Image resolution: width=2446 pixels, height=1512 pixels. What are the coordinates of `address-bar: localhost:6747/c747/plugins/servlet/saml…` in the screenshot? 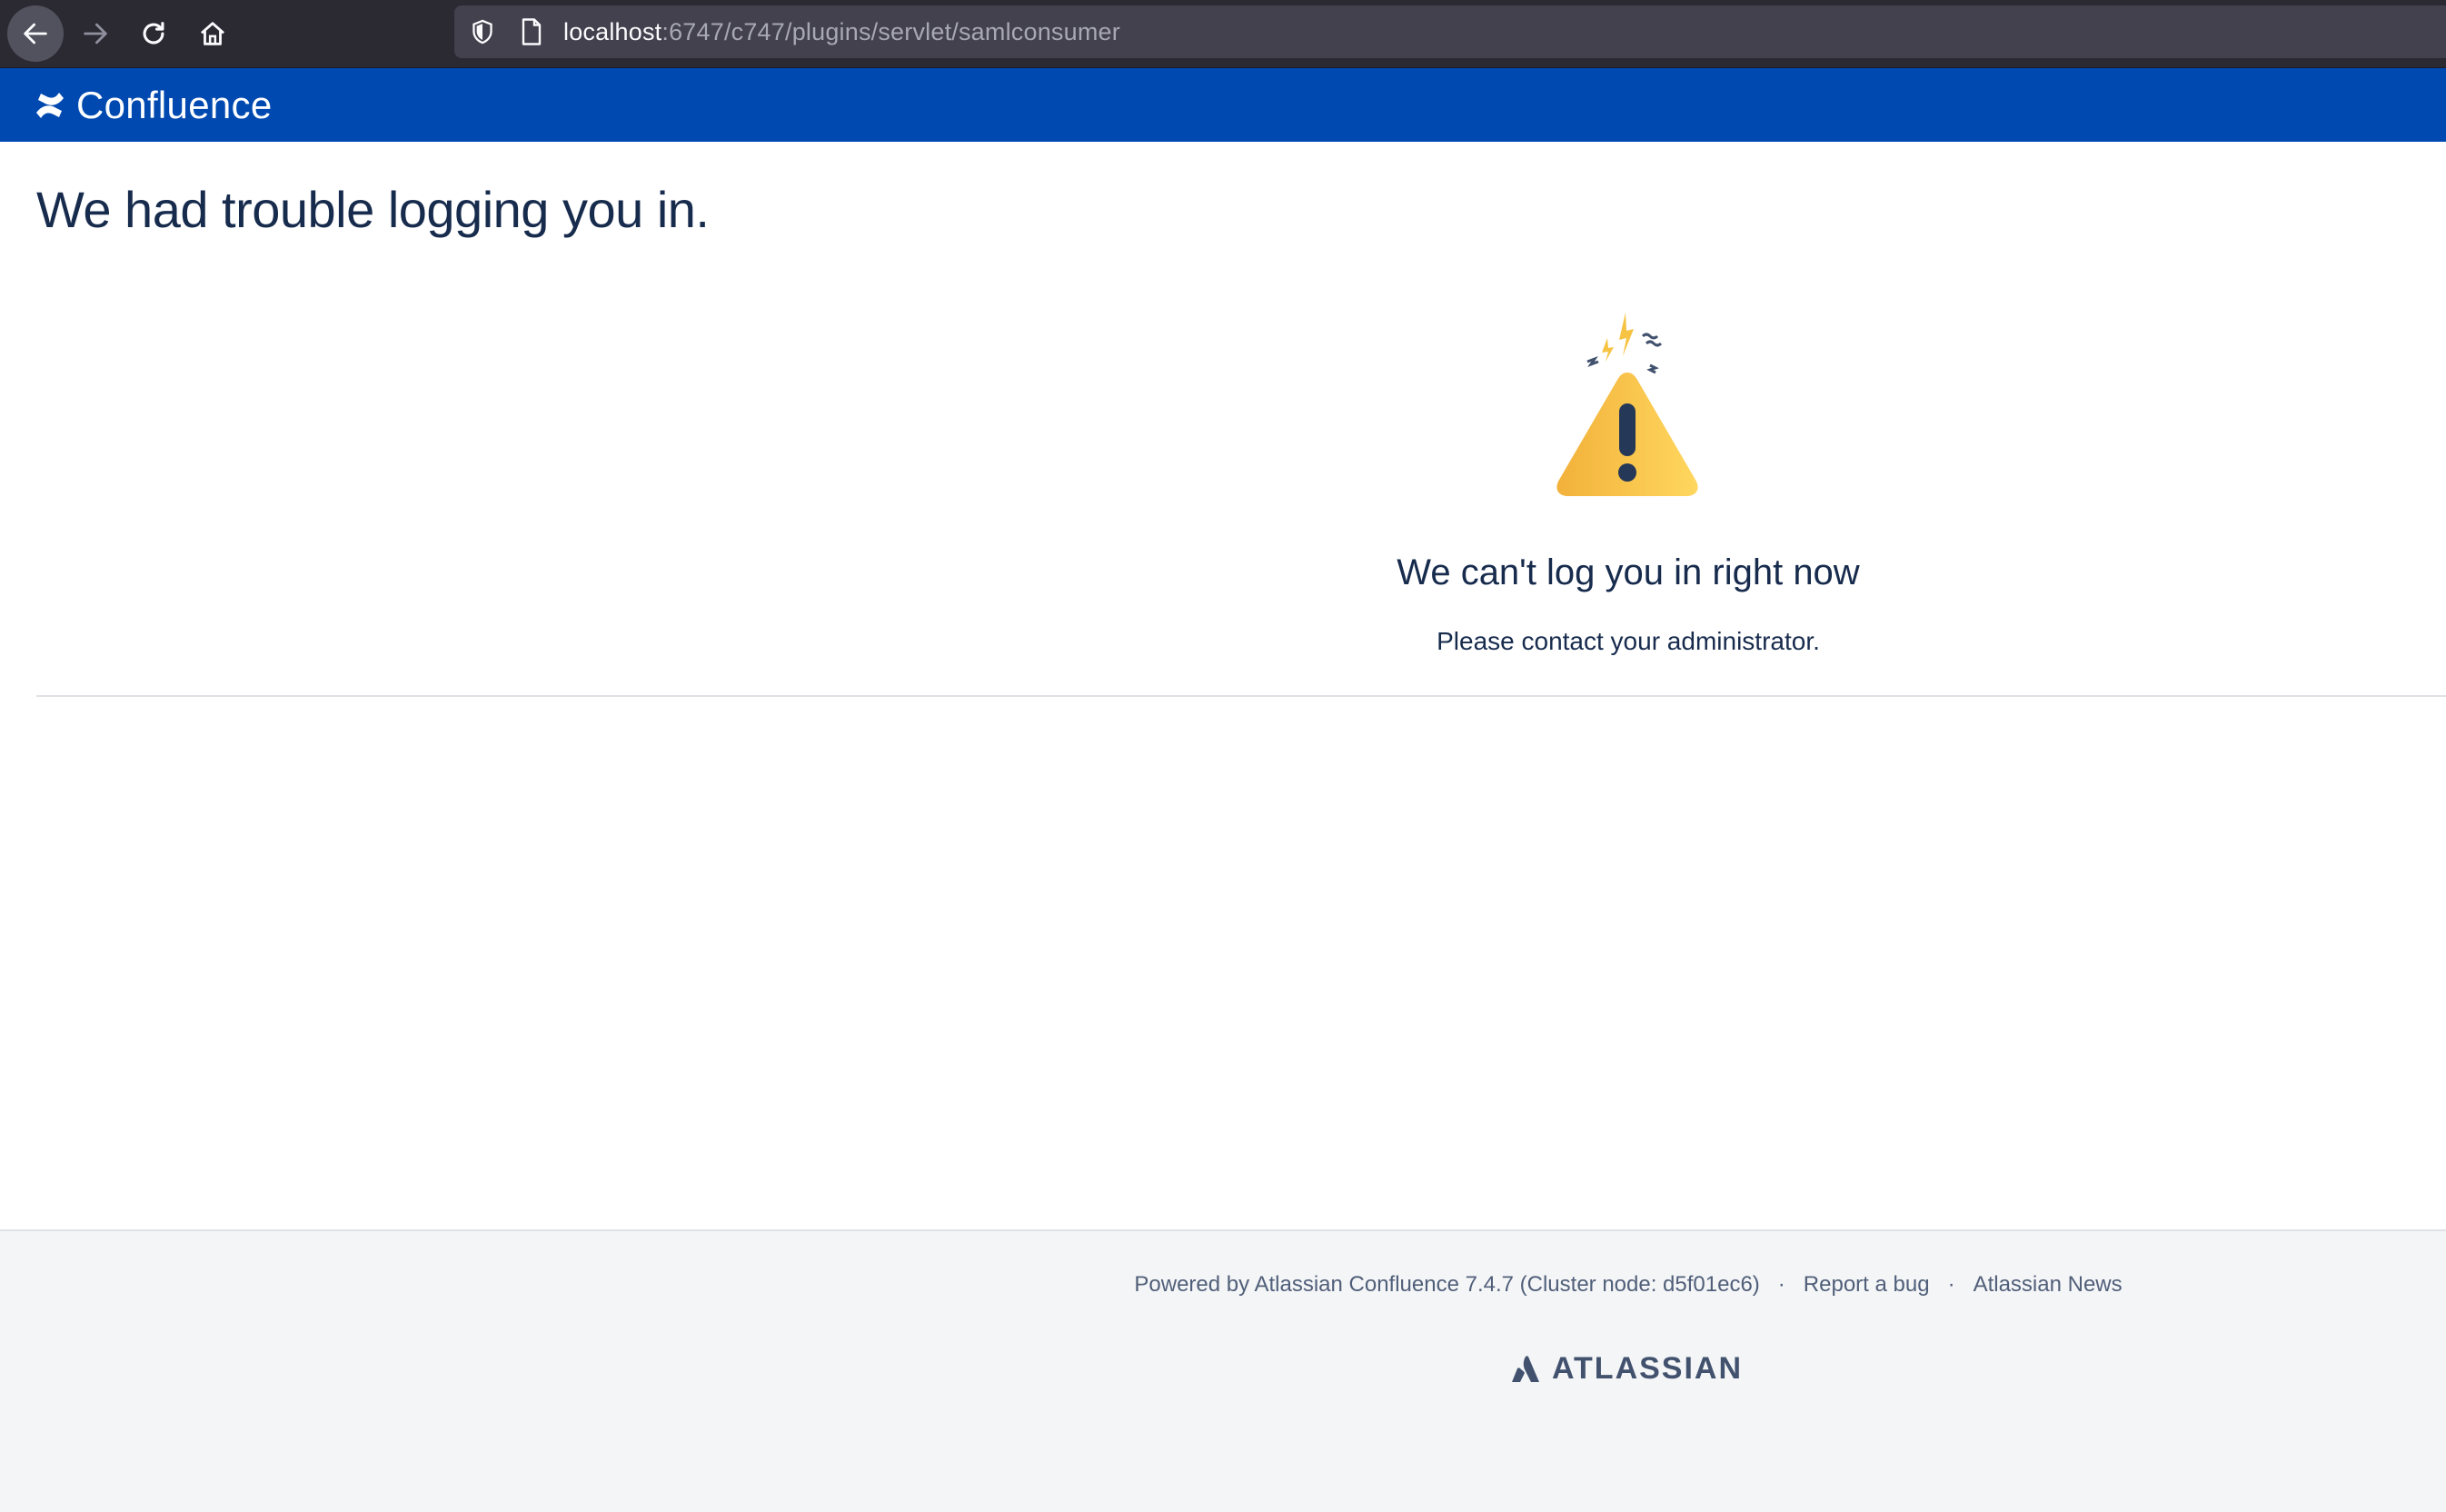 It's located at (1450, 31).